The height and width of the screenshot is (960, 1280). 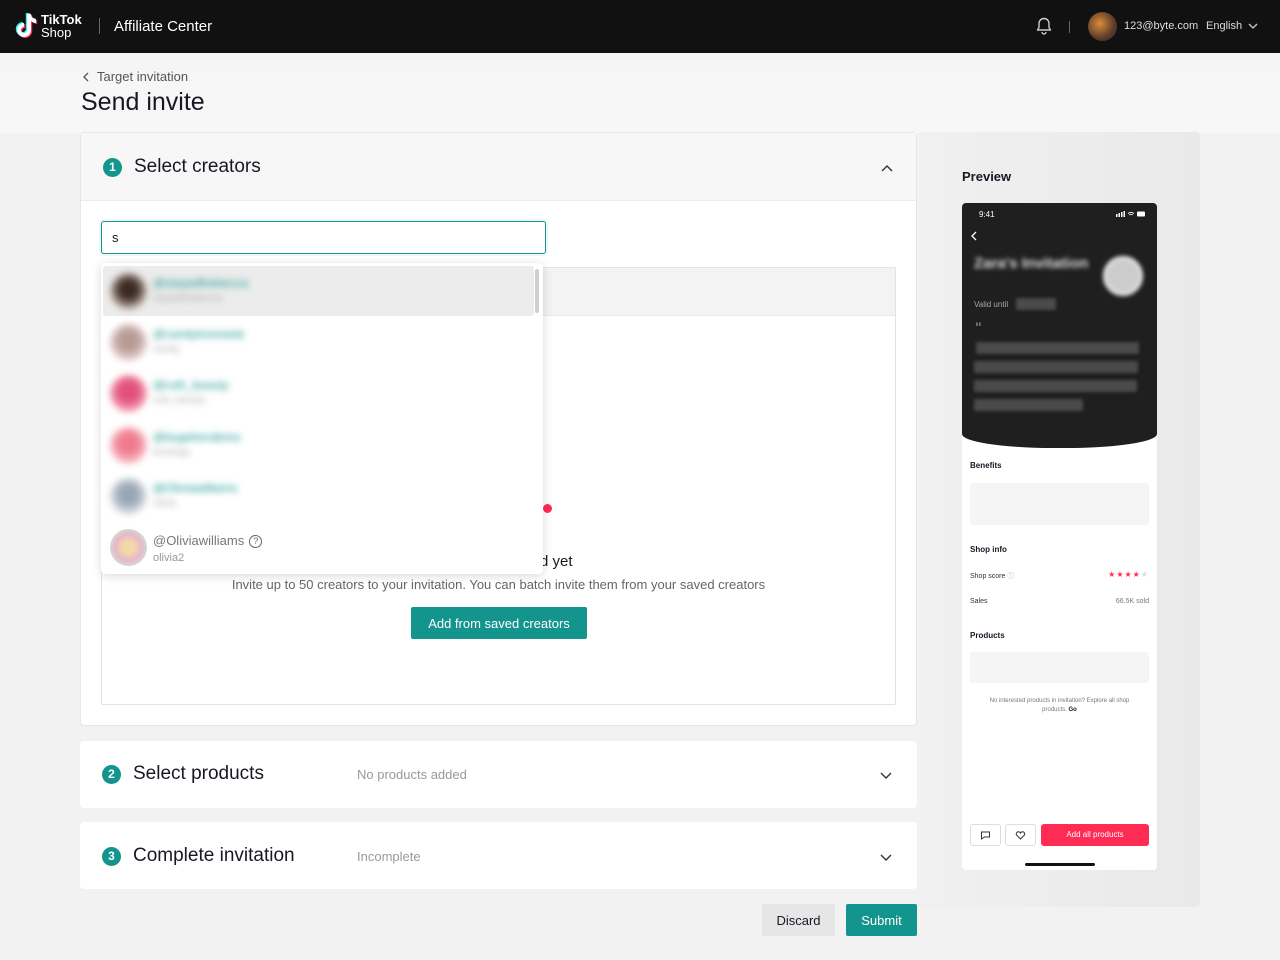 I want to click on page-title: Send invite, so click(x=143, y=102).